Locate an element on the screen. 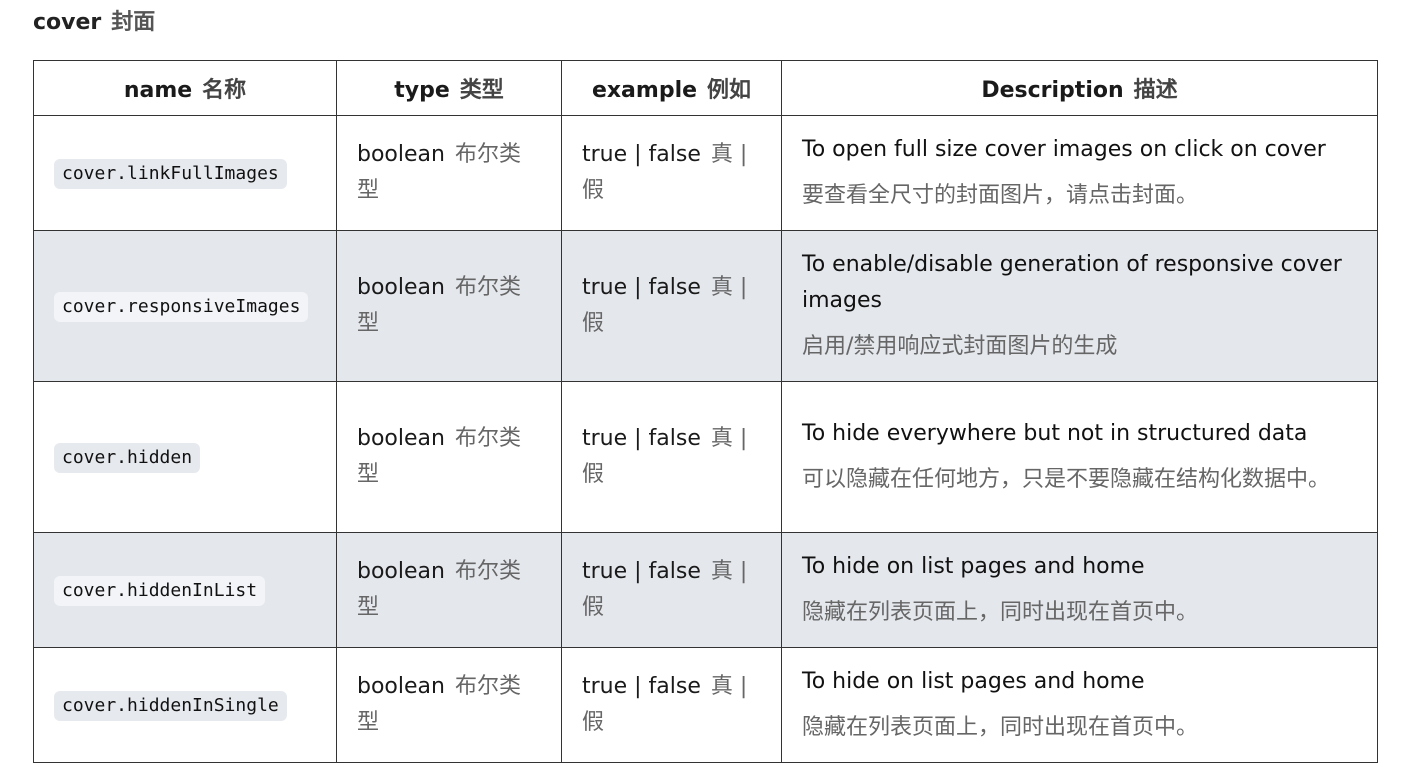 This screenshot has width=1412, height=767. param-name-cell: cover.hiddenInList is located at coordinates (185, 590).